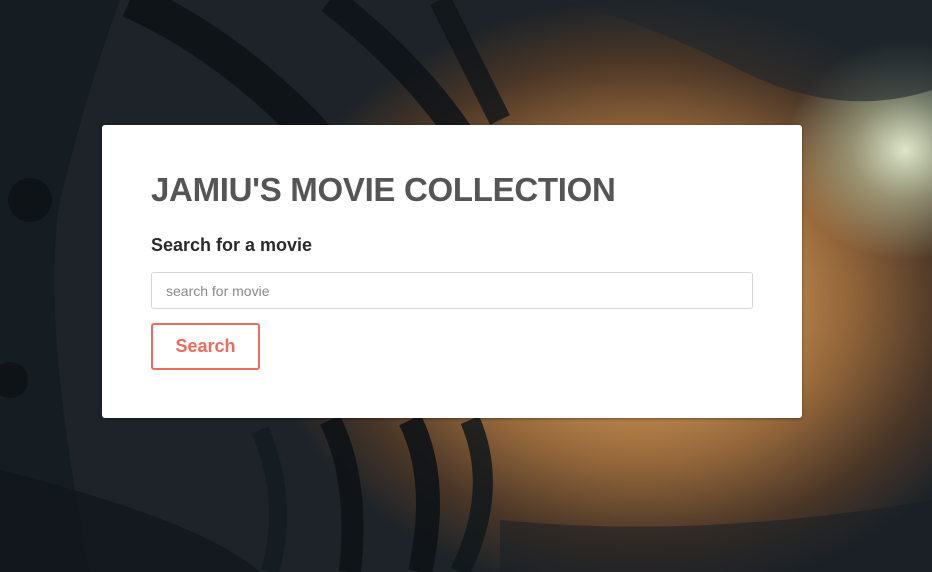 This screenshot has width=932, height=572. Describe the element at coordinates (452, 290) in the screenshot. I see `search-input` at that location.